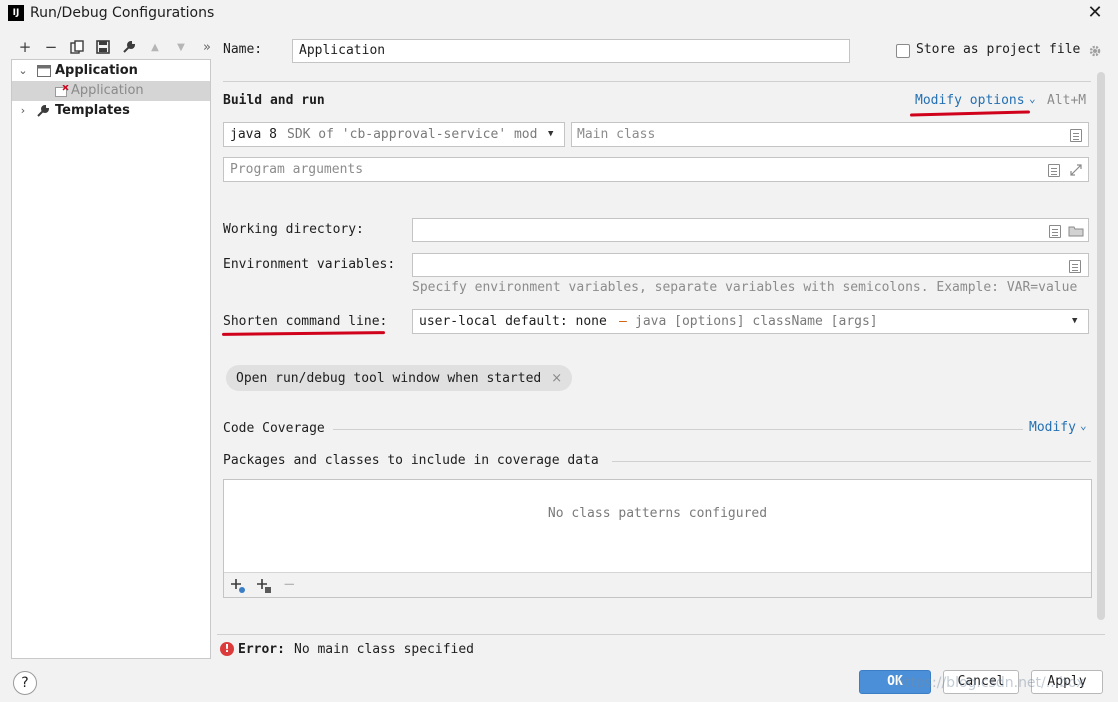 The image size is (1118, 702). What do you see at coordinates (513, 321) in the screenshot?
I see `shorten-value-main: user-local default: none` at bounding box center [513, 321].